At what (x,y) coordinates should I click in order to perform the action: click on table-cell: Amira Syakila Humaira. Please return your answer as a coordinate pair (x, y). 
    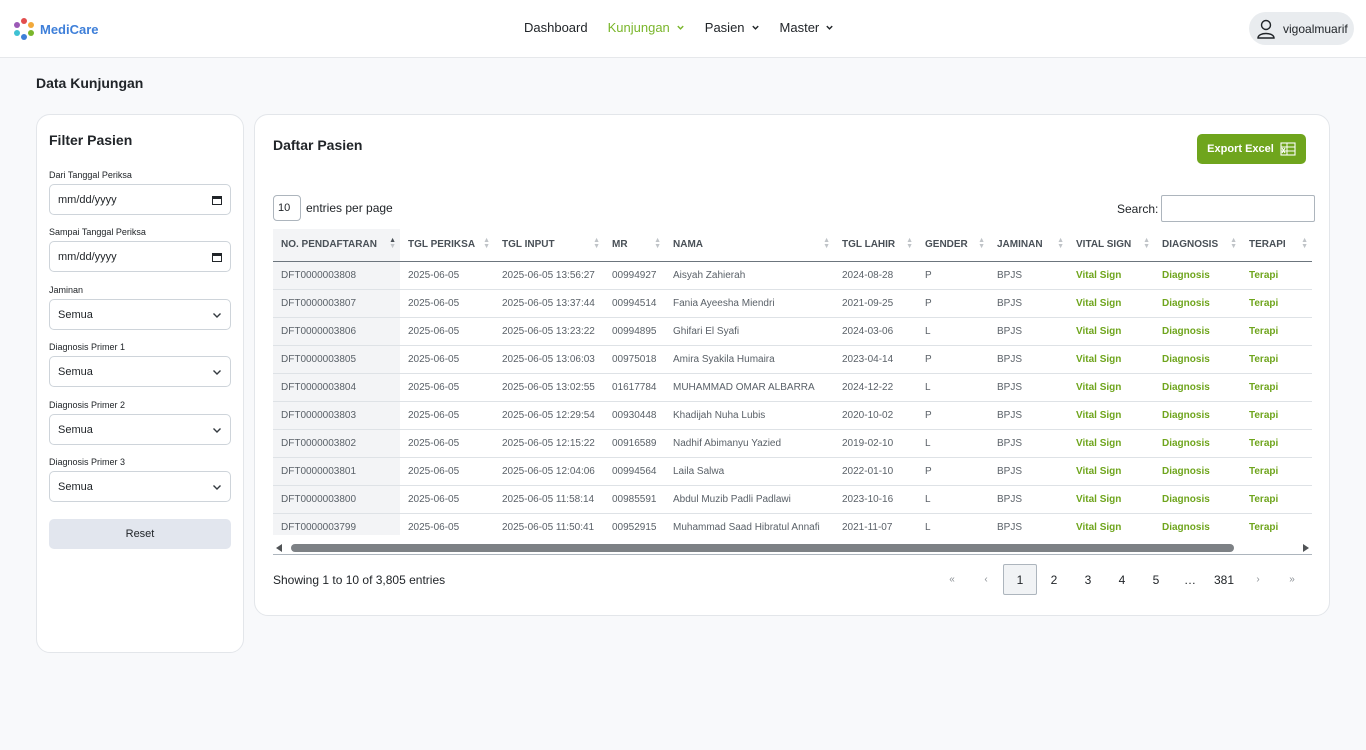
    Looking at the image, I should click on (749, 359).